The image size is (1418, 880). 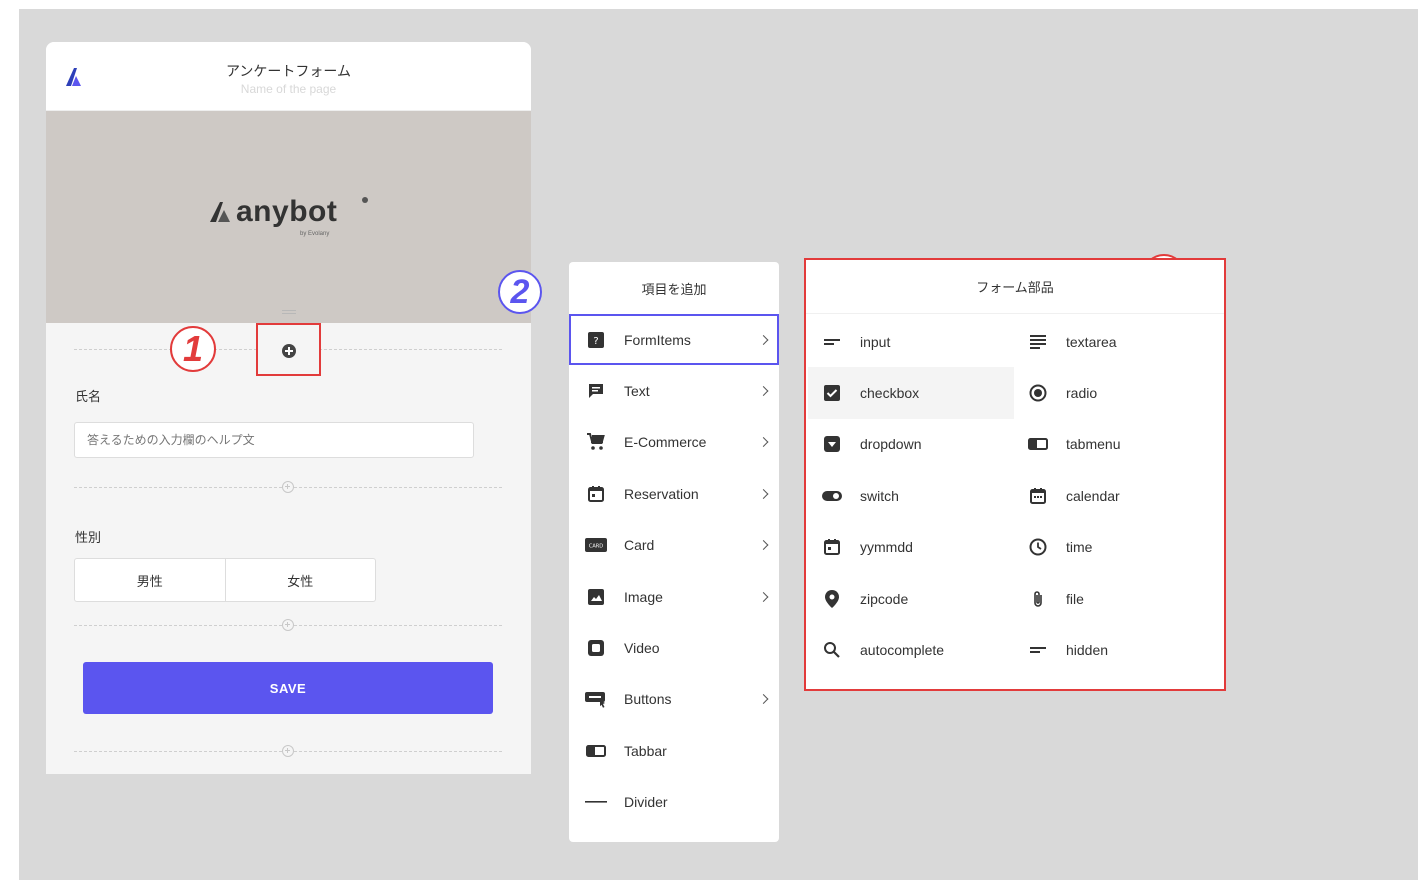 I want to click on step-callout-1: 1, so click(x=193, y=349).